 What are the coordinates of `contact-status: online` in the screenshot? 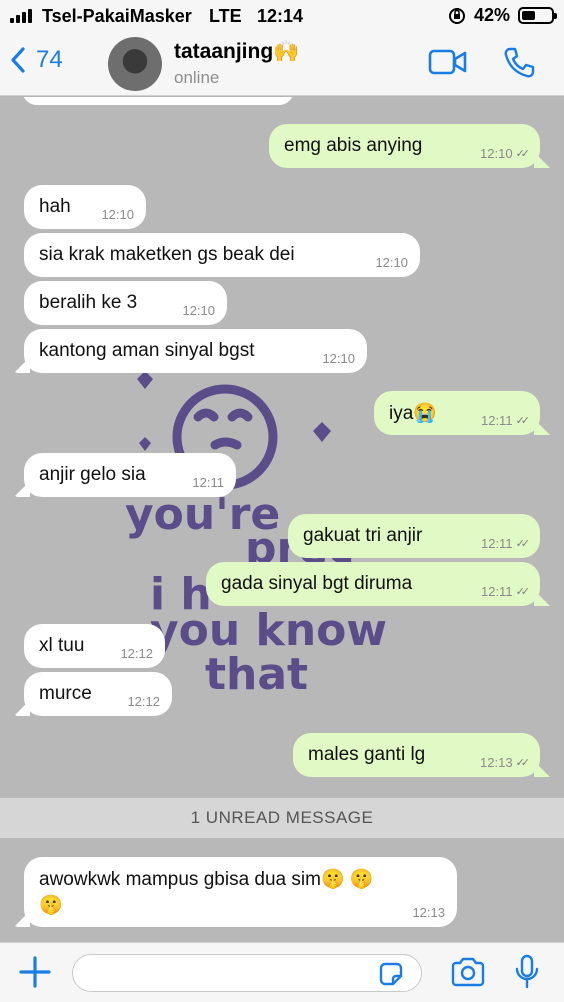 It's located at (197, 77).